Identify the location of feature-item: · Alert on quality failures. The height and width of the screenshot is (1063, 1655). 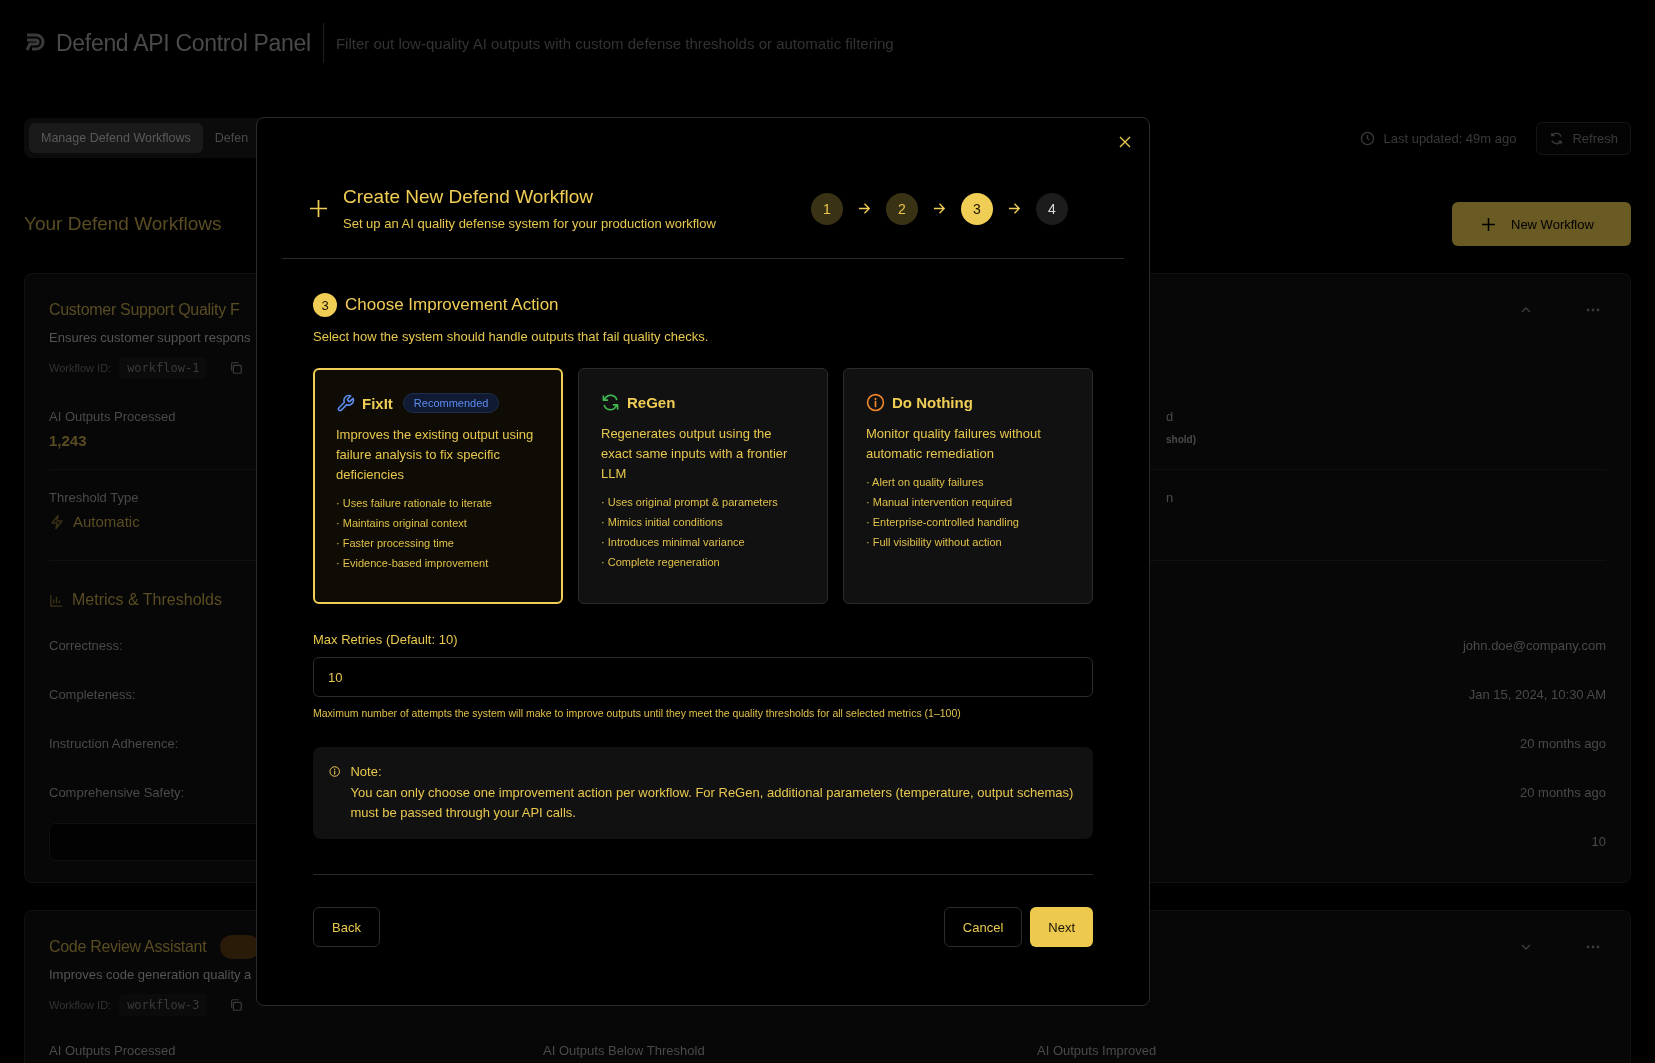
(925, 482).